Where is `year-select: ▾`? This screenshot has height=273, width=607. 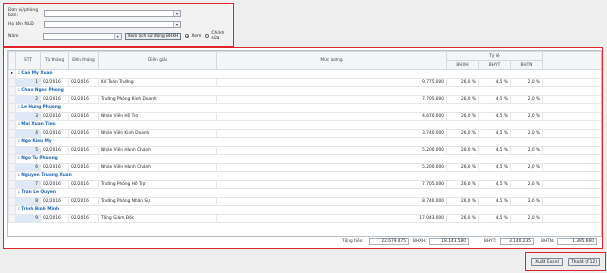 year-select: ▾ is located at coordinates (82, 36).